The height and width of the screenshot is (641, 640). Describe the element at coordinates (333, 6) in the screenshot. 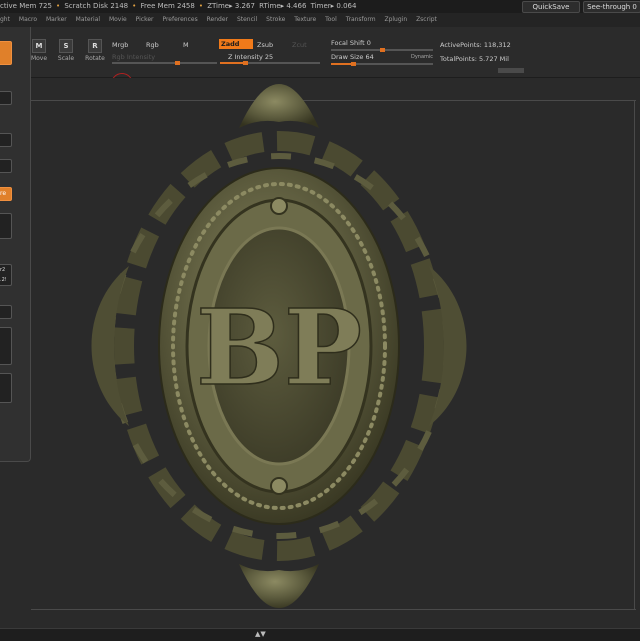

I see `timer: Timer▸ 0.064` at that location.